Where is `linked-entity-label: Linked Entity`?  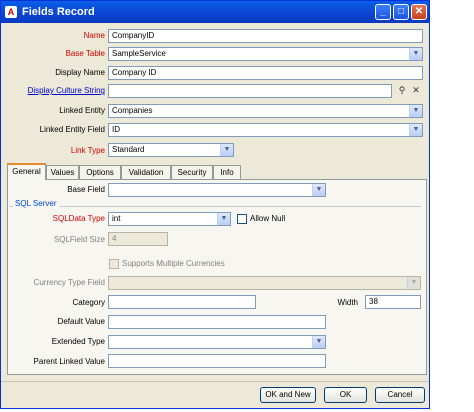 linked-entity-label: Linked Entity is located at coordinates (82, 110).